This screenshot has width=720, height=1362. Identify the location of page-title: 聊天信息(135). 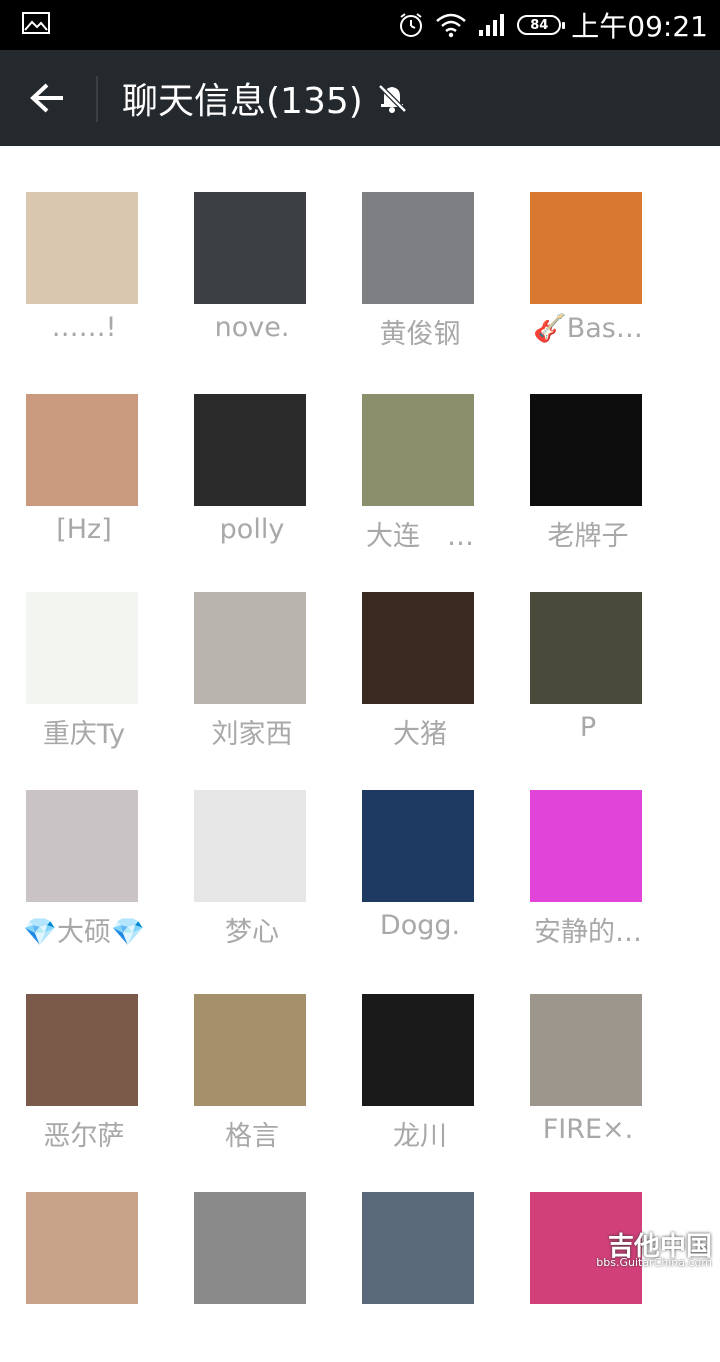
(242, 101).